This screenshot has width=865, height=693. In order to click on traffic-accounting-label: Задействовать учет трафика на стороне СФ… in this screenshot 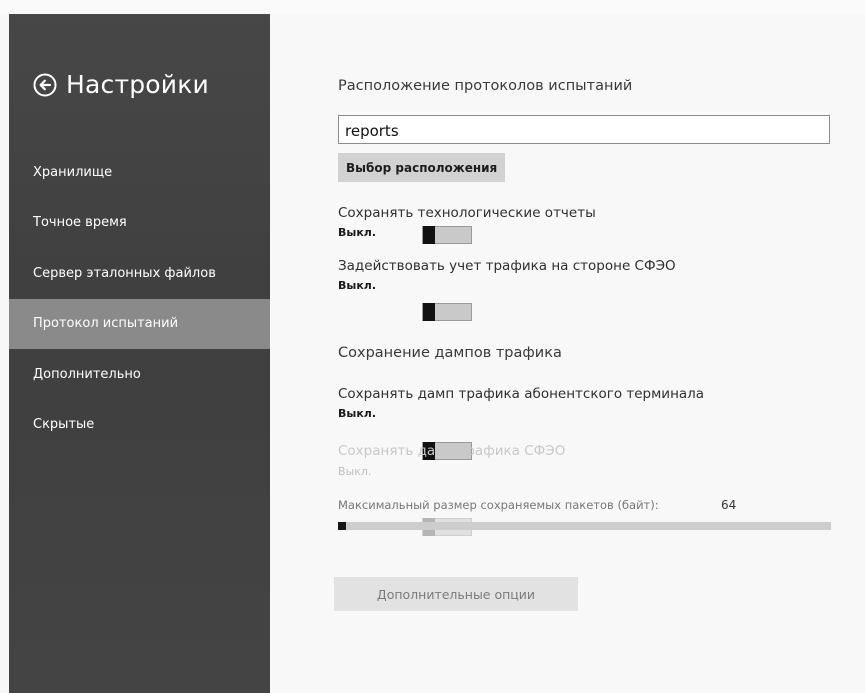, I will do `click(507, 266)`.